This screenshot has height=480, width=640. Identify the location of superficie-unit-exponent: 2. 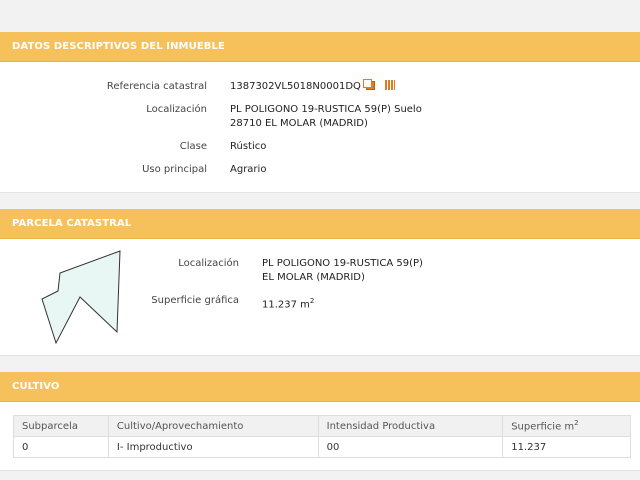
(312, 301).